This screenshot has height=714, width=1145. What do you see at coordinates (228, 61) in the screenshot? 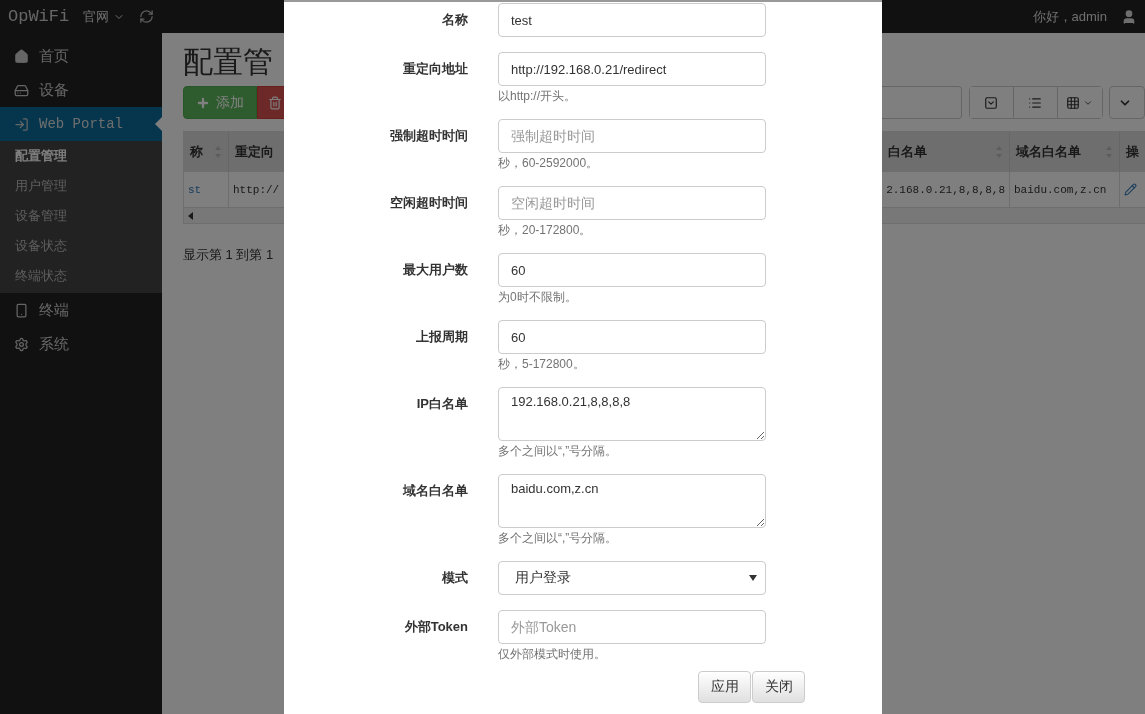
I see `page-title: 配置管` at bounding box center [228, 61].